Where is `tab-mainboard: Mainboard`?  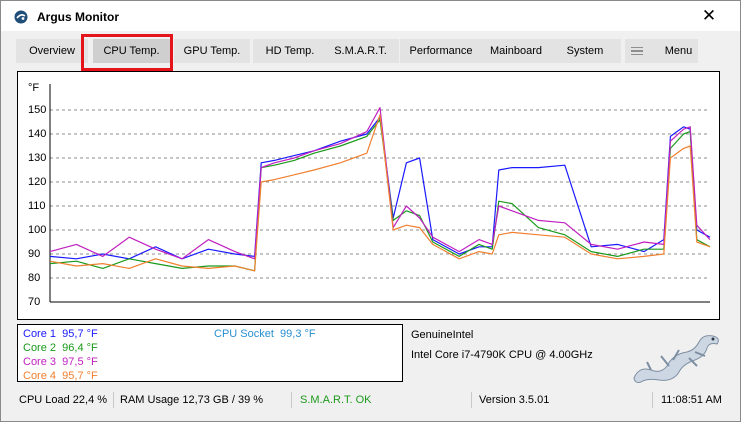 tab-mainboard: Mainboard is located at coordinates (516, 51).